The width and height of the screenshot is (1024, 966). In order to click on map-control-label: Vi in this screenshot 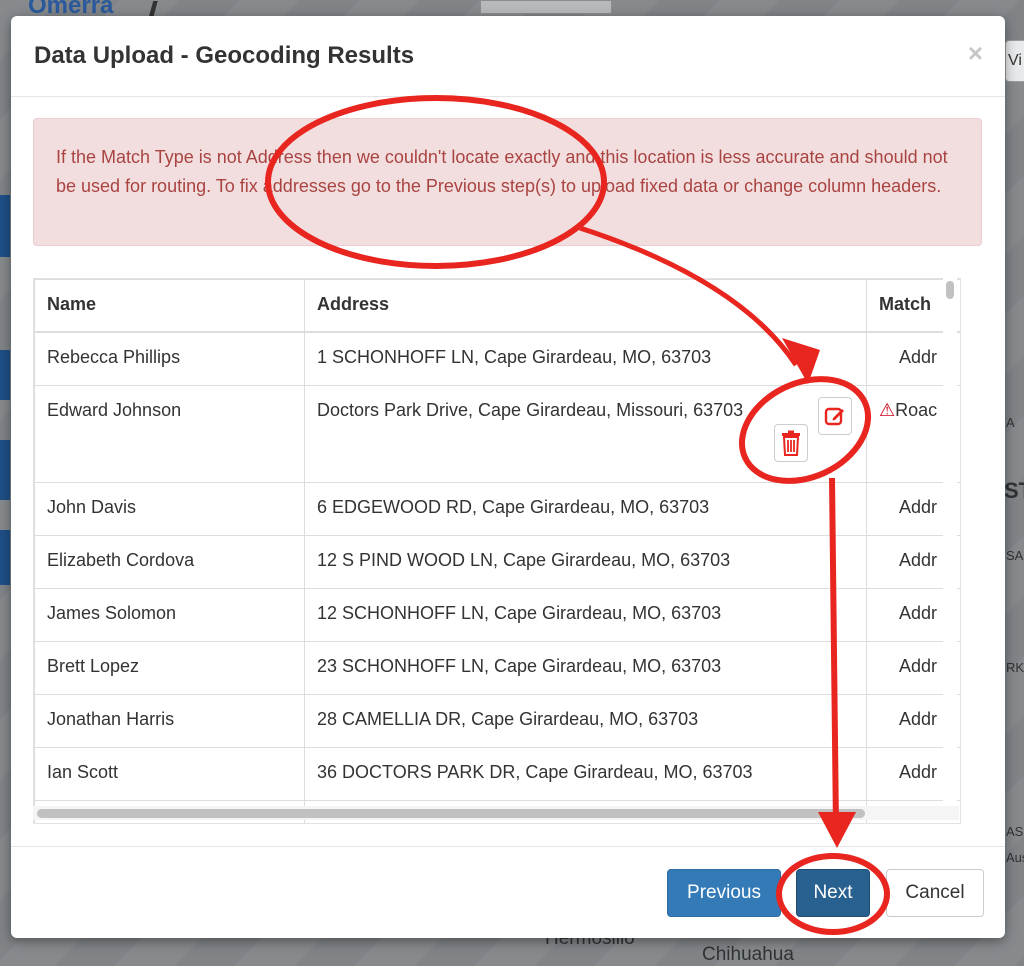, I will do `click(1015, 60)`.